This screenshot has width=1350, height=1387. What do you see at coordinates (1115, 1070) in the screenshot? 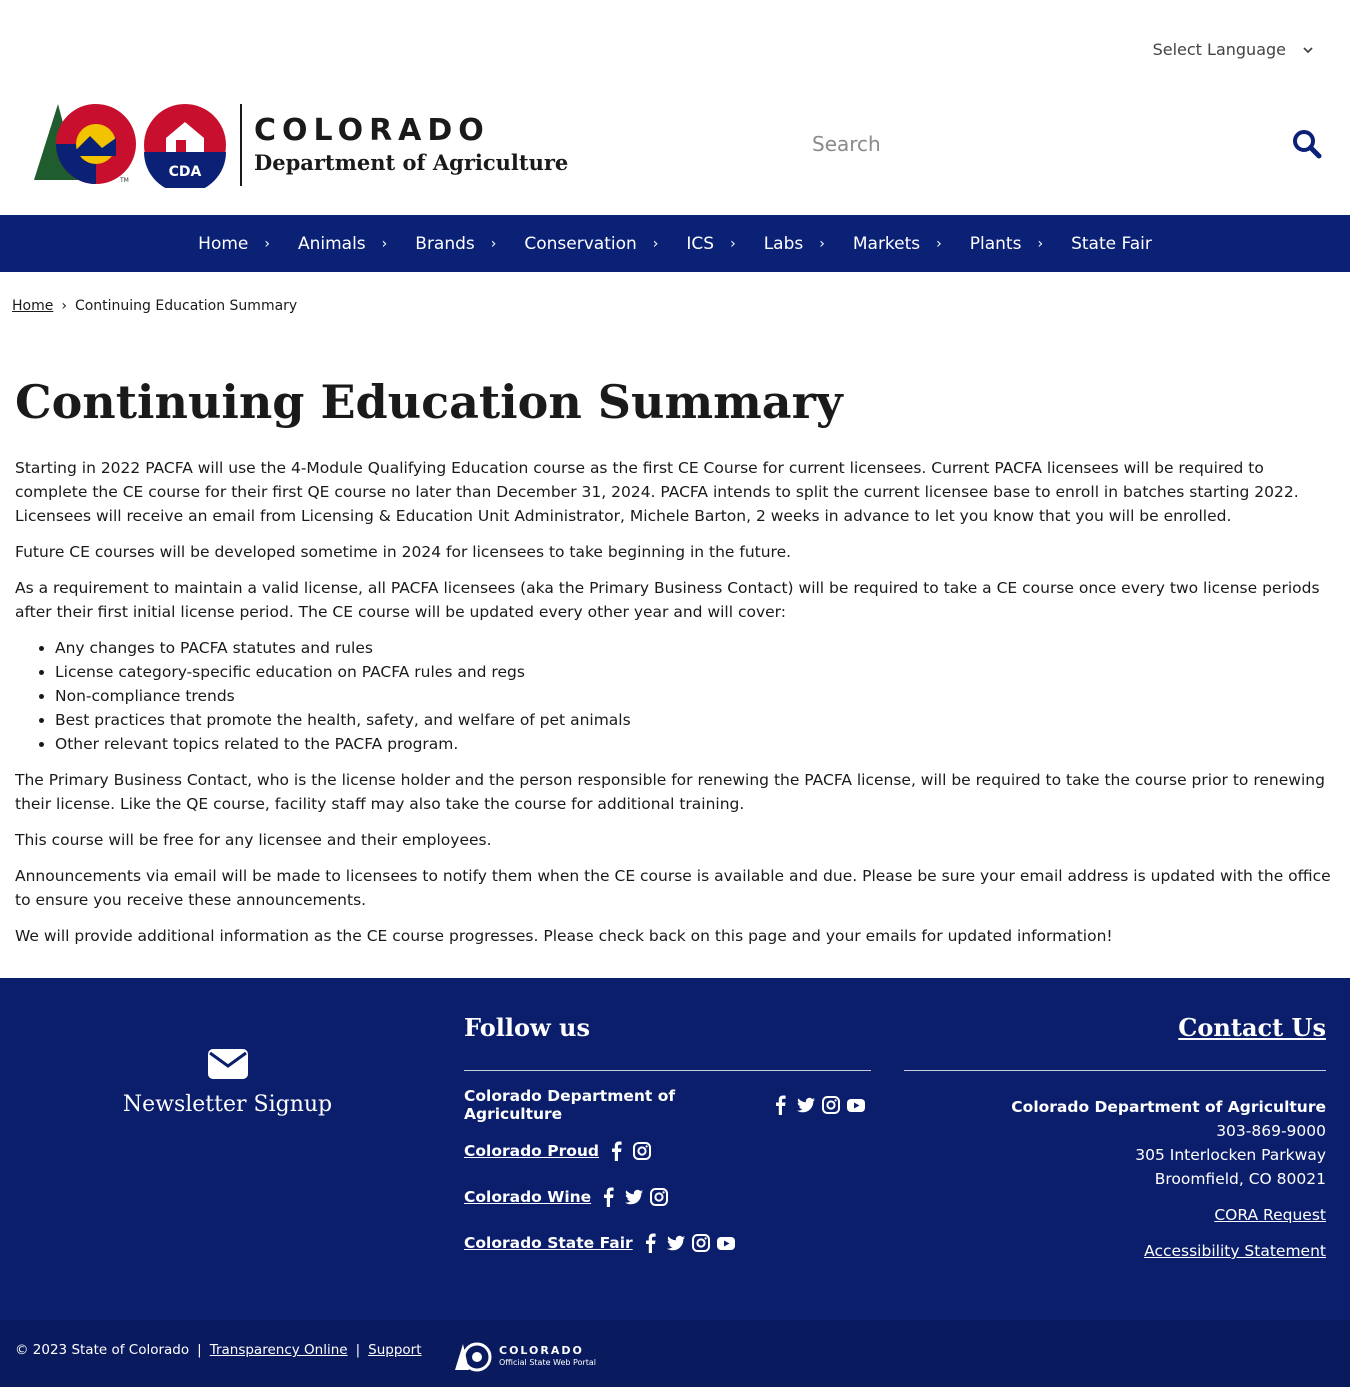
I see `divider` at bounding box center [1115, 1070].